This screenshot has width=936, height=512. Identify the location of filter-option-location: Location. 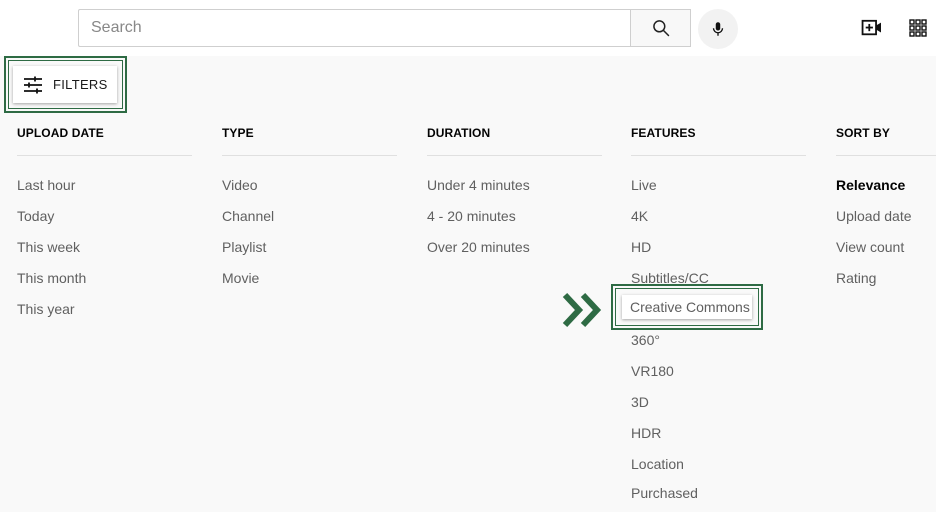
(657, 464).